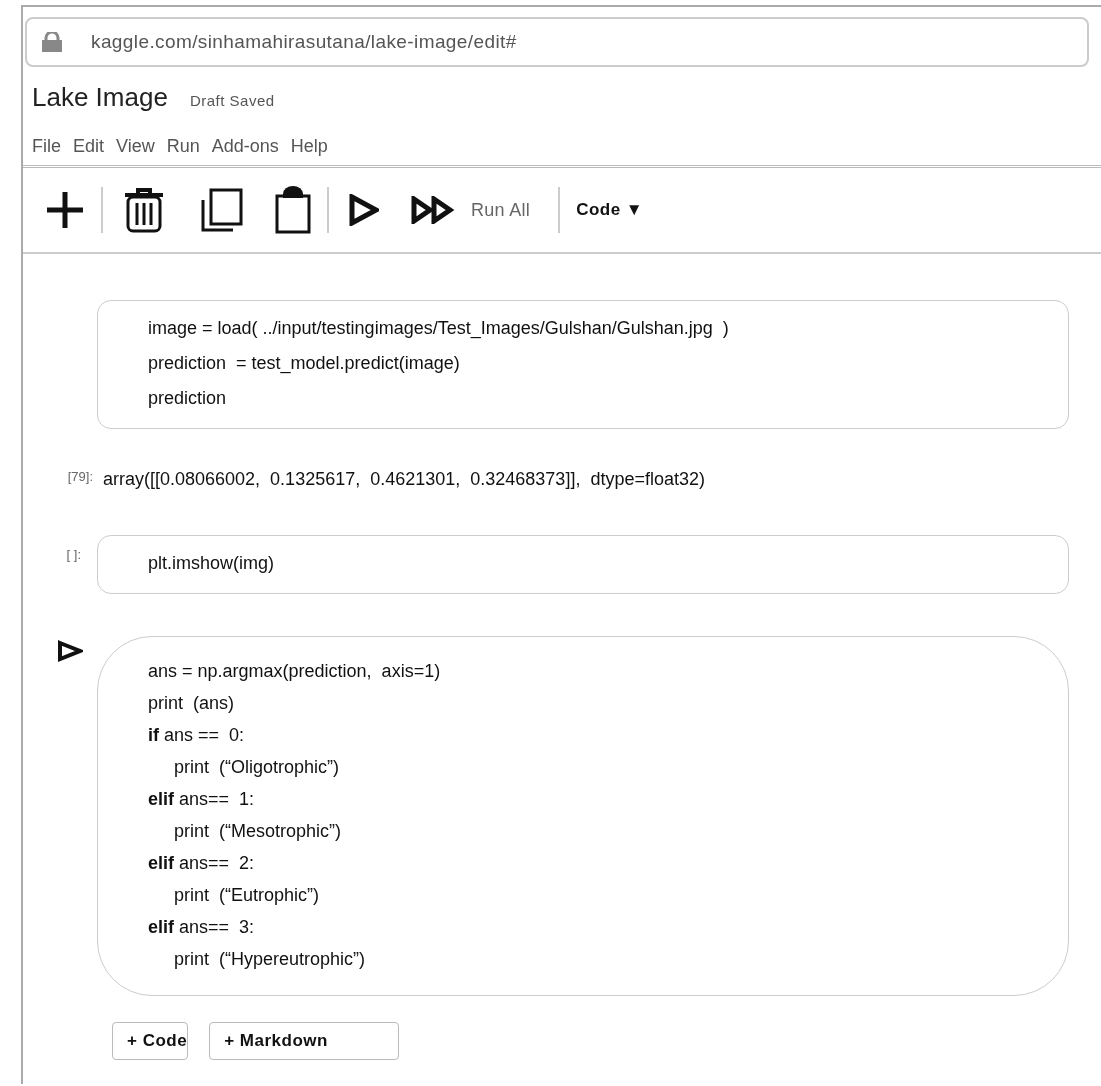  I want to click on menu-item: View, so click(135, 146).